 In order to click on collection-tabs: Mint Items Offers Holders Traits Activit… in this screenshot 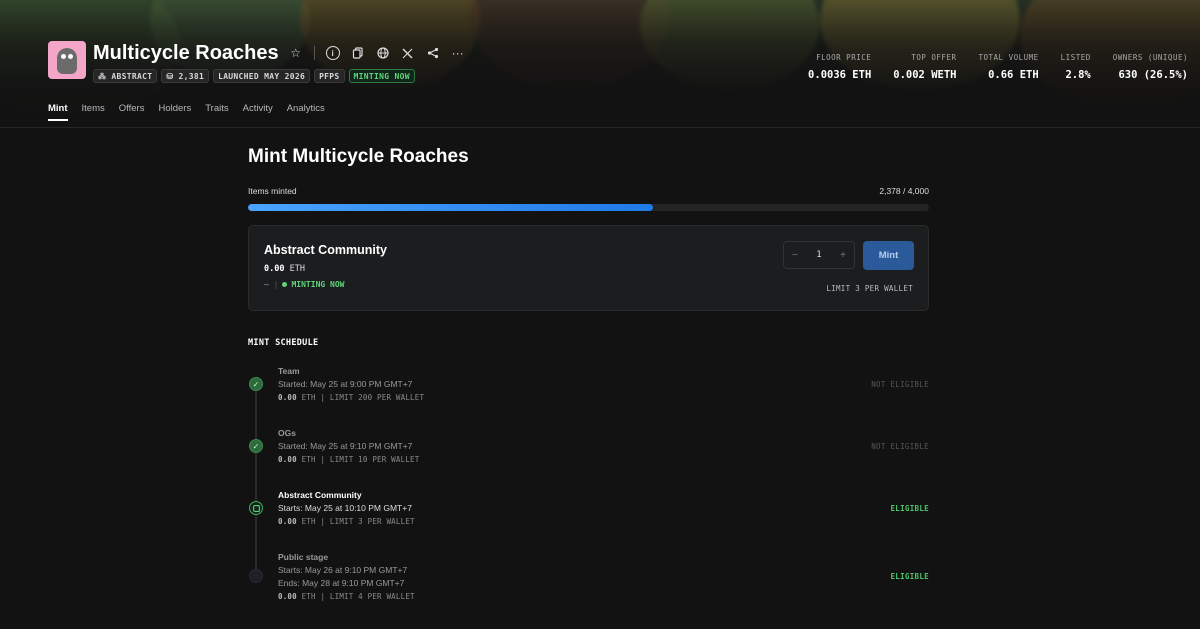, I will do `click(193, 112)`.